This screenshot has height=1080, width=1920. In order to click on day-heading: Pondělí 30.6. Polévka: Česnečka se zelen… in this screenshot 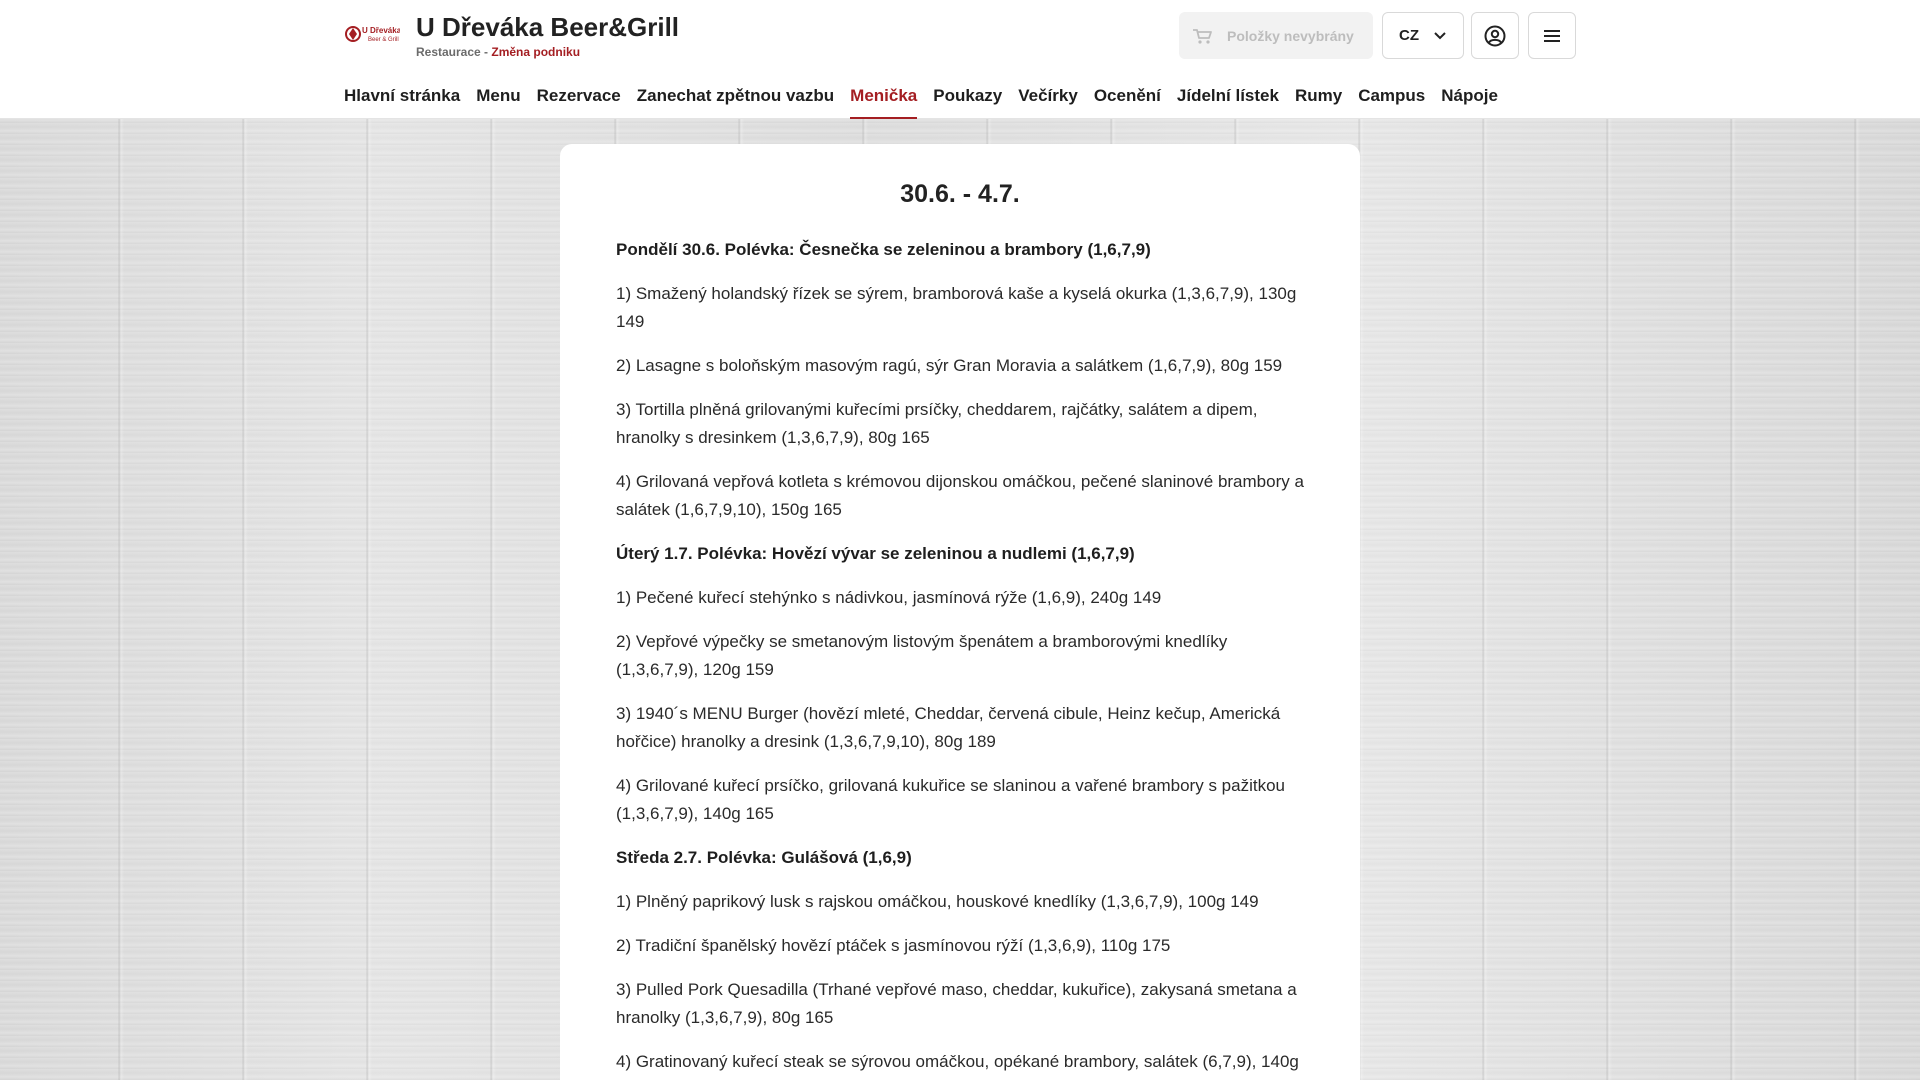, I will do `click(883, 249)`.